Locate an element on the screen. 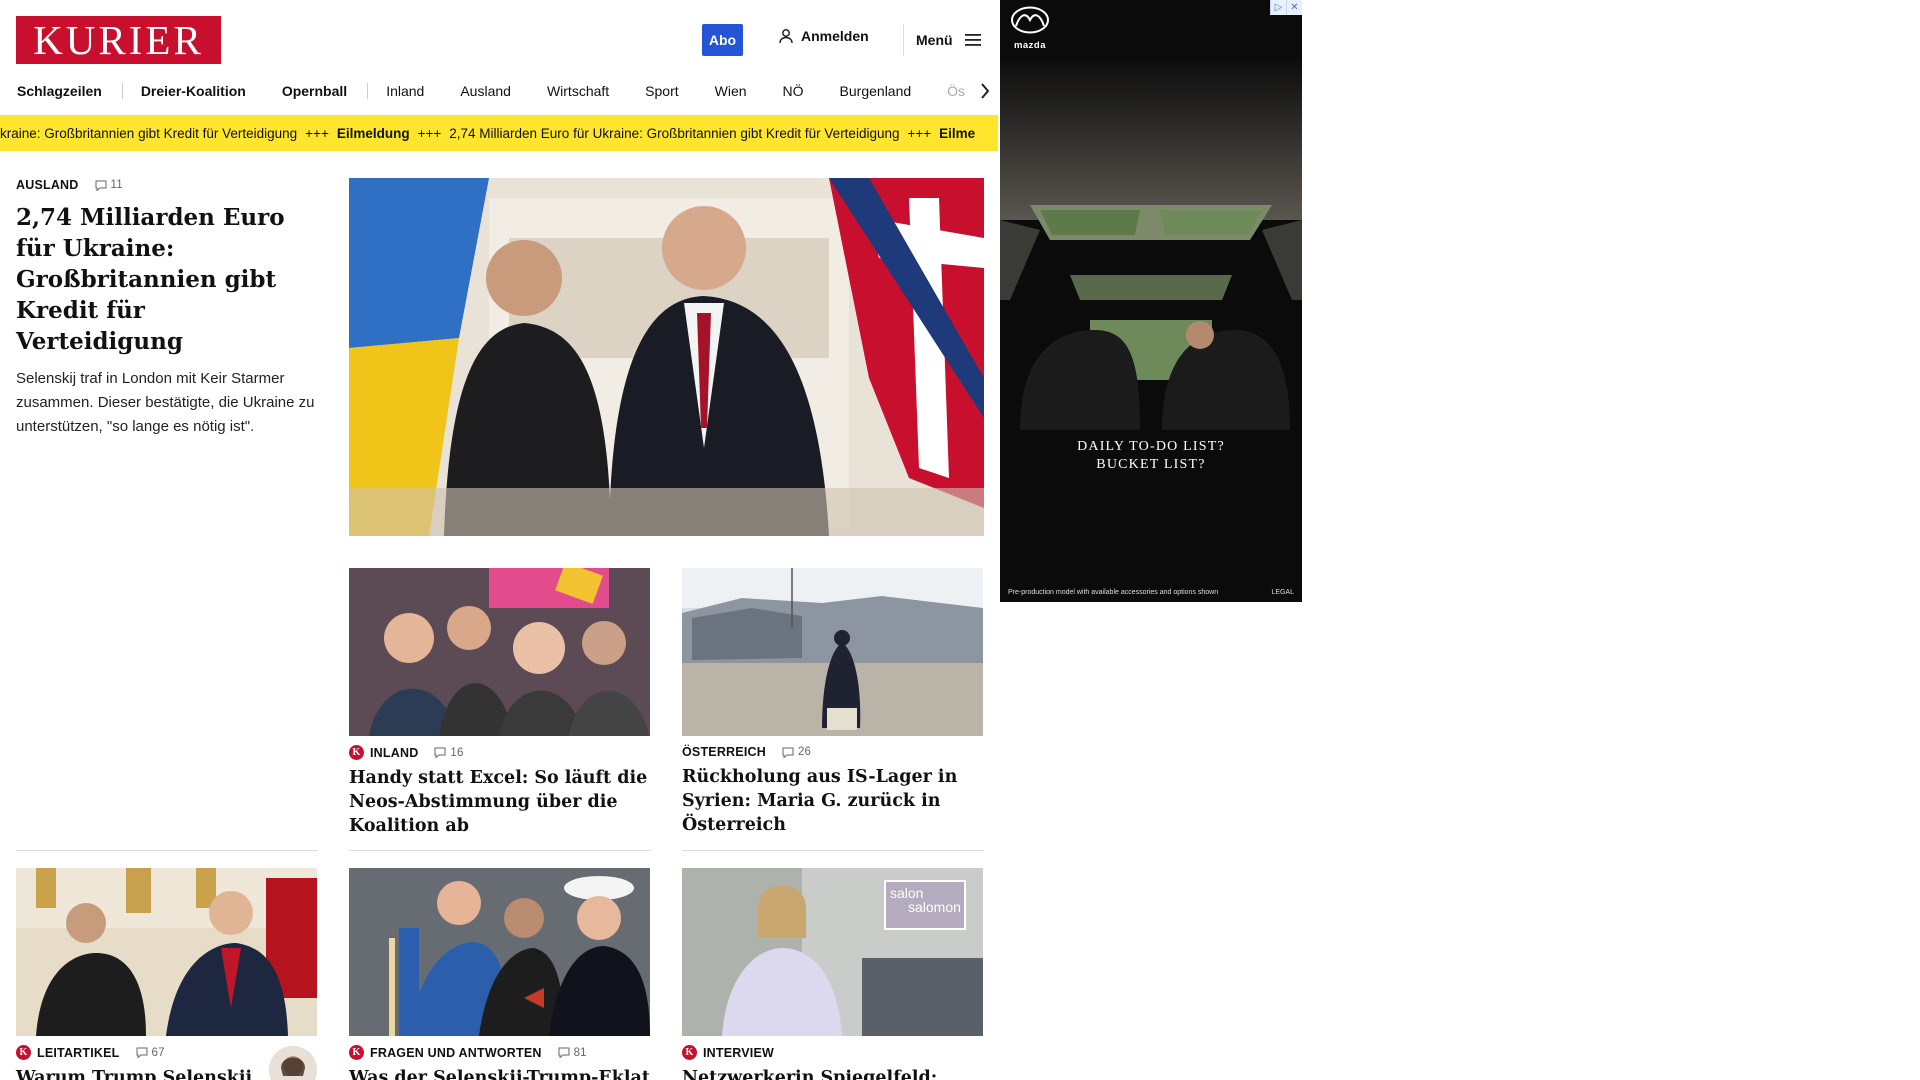  nav-item-wirtschaft: Wirtschaft is located at coordinates (578, 91).